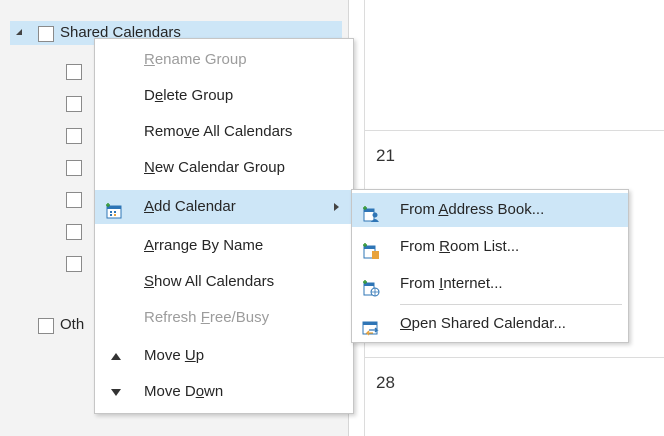  What do you see at coordinates (224, 356) in the screenshot?
I see `menu-item-move-up: Move Up` at bounding box center [224, 356].